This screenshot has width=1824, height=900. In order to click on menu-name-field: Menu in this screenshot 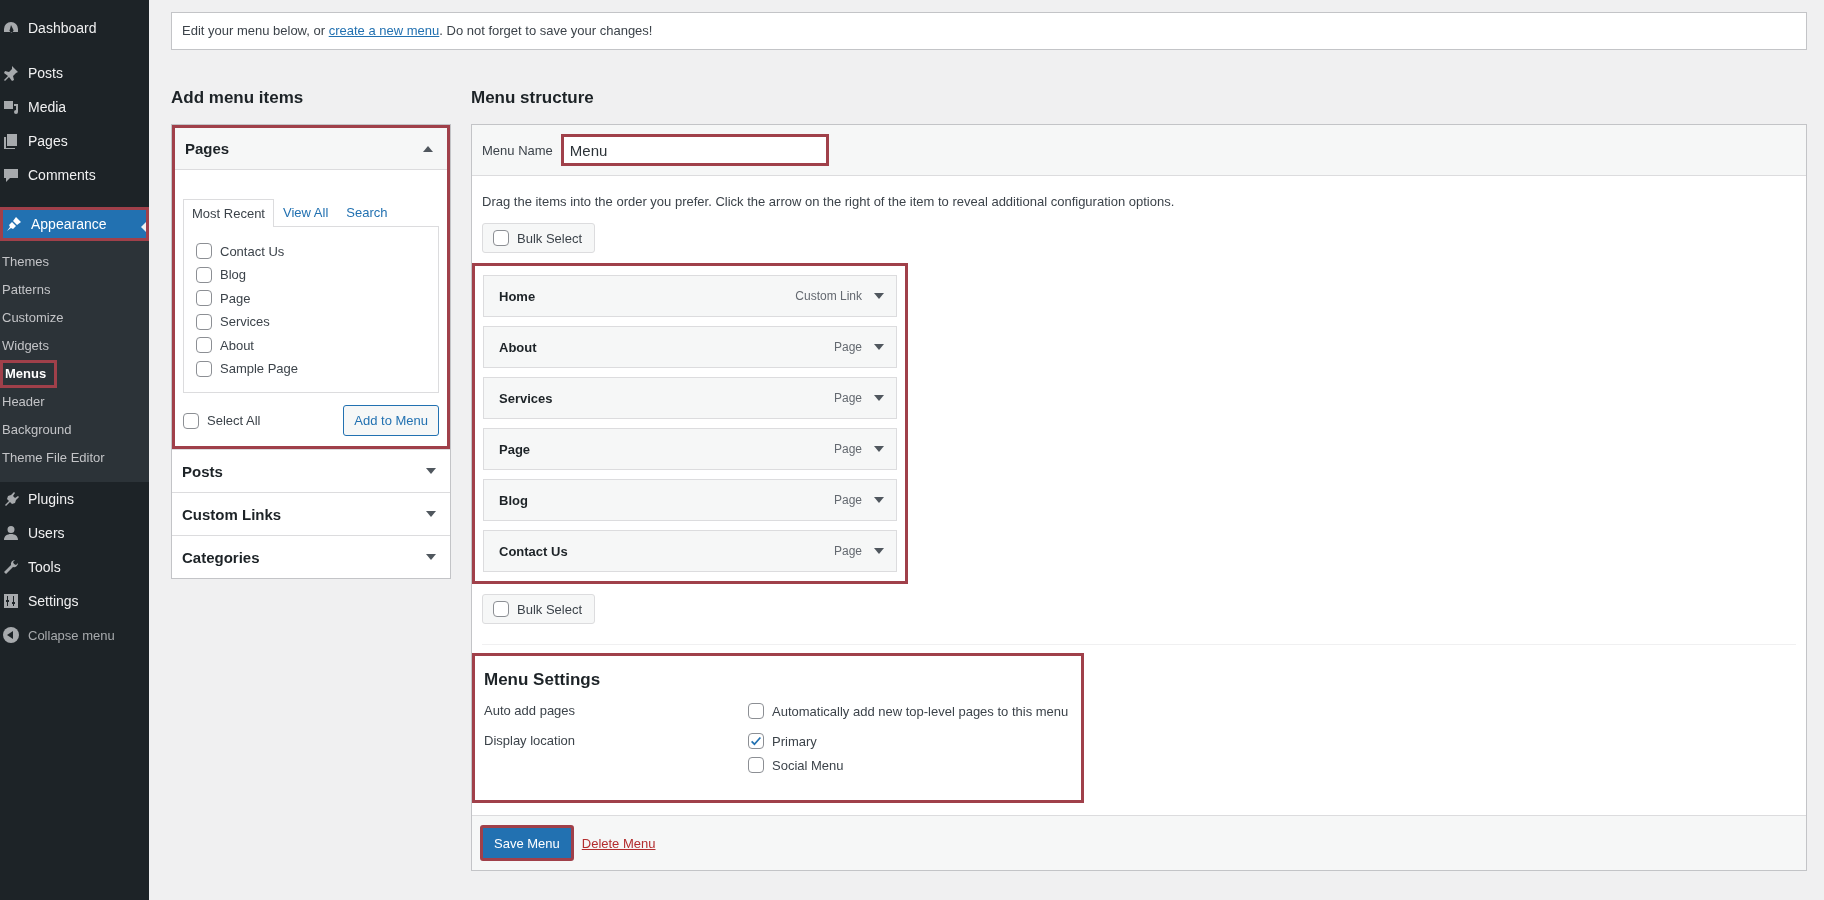, I will do `click(694, 150)`.